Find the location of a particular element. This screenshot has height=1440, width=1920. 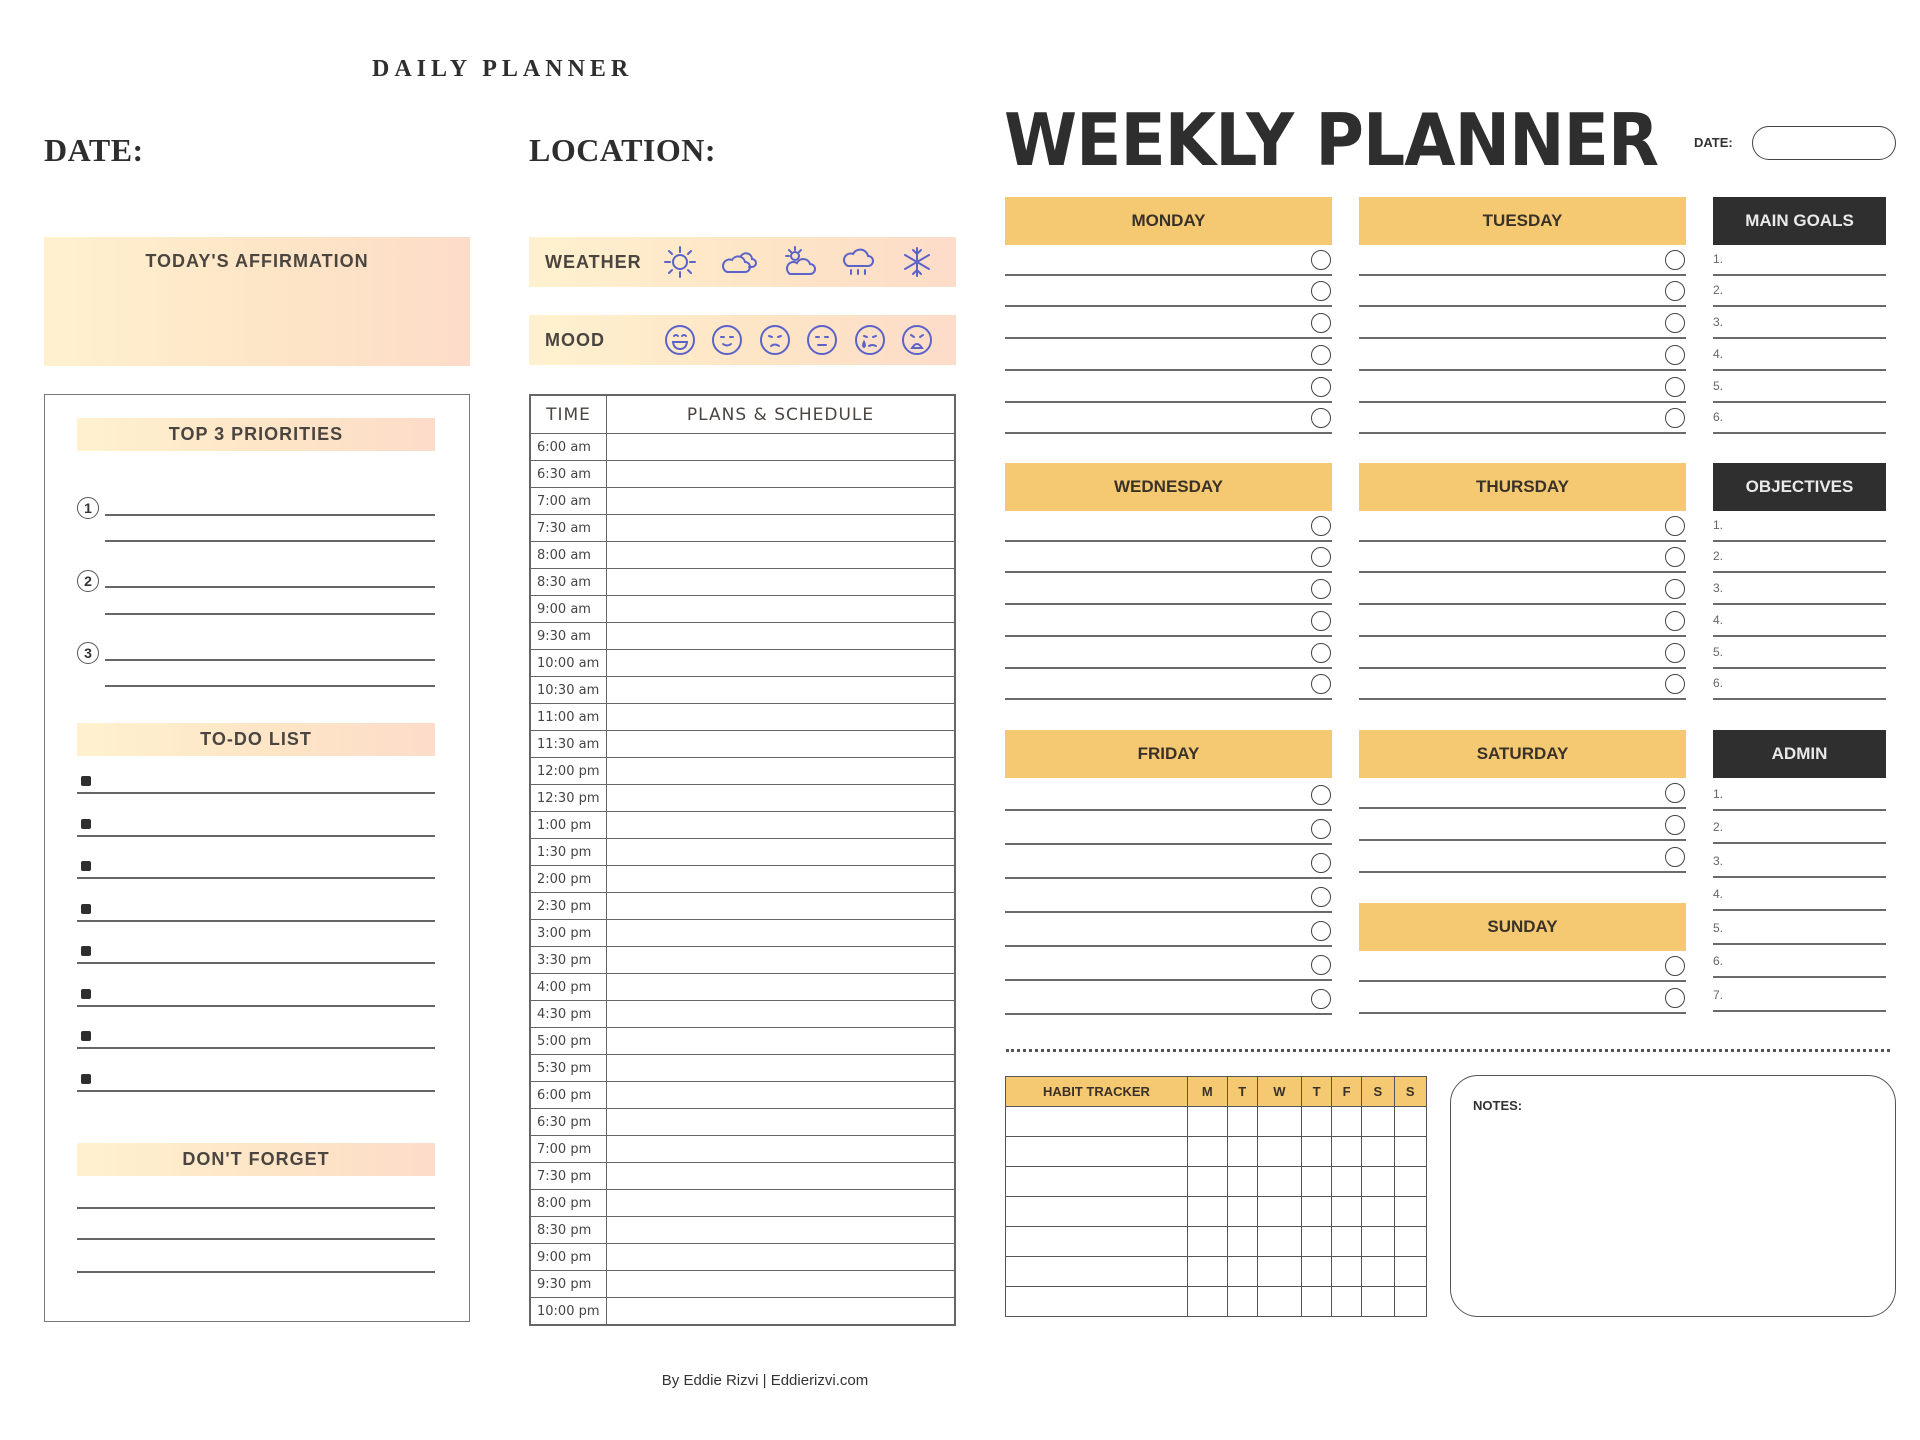

sad-face-icon is located at coordinates (775, 340).